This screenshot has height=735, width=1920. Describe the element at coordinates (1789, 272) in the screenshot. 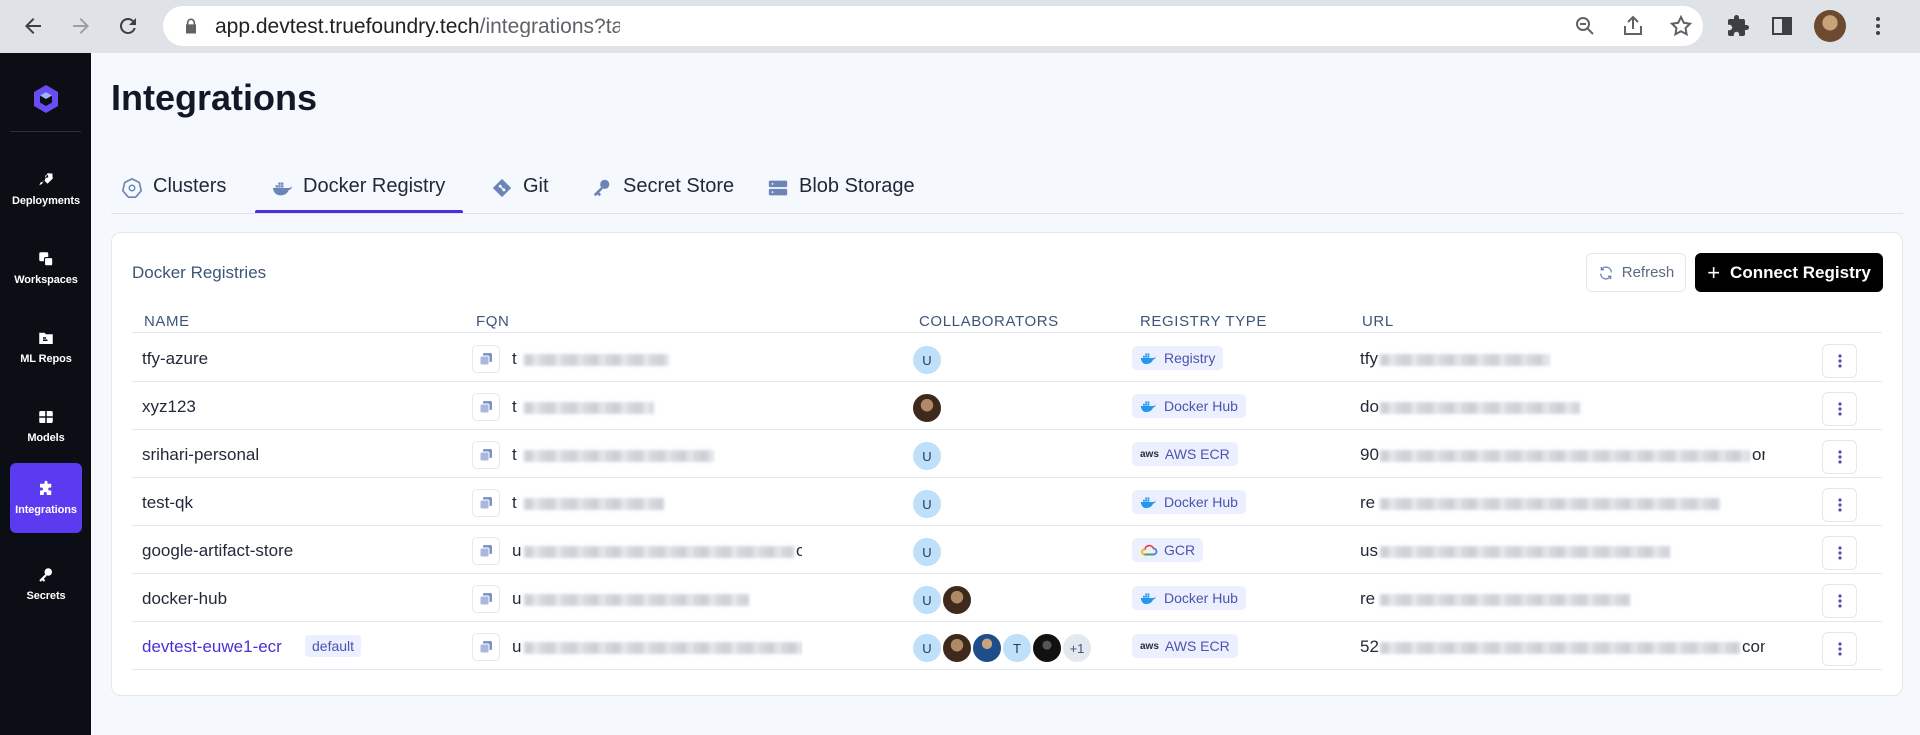

I see `connect-registry-button: + Connect Registry` at that location.